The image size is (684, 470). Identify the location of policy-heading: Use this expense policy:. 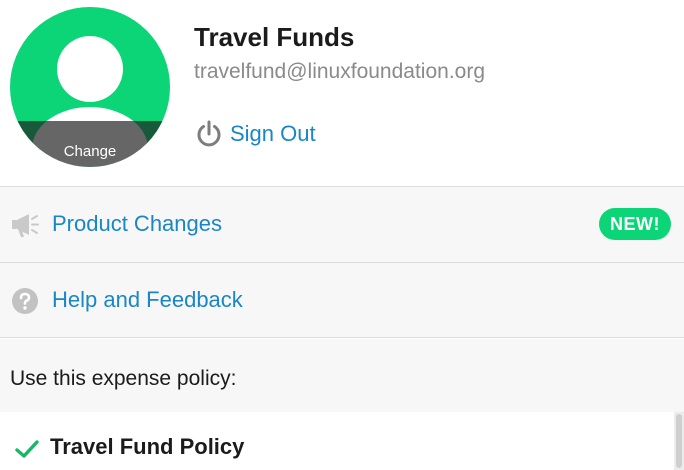
(123, 378).